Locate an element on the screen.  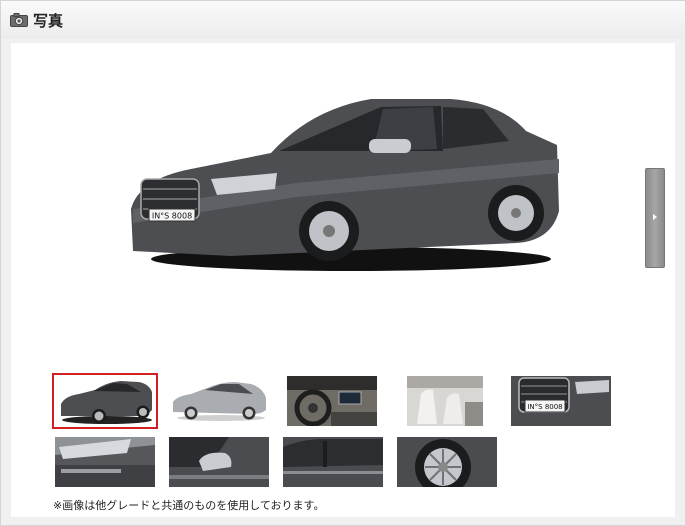
next-photo-button is located at coordinates (655, 218).